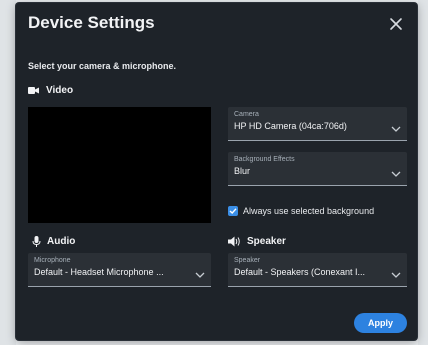 Image resolution: width=428 pixels, height=345 pixels. I want to click on camera-preview, so click(119, 165).